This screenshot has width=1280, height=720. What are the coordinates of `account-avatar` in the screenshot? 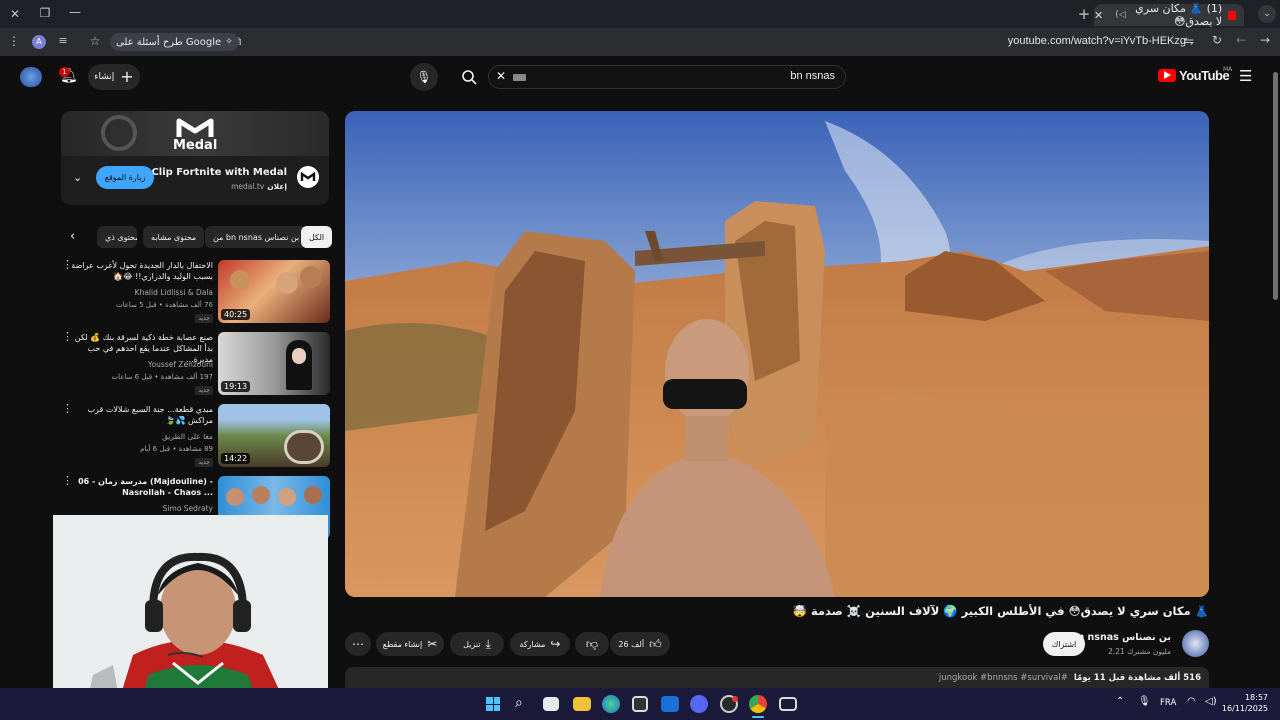 It's located at (31, 77).